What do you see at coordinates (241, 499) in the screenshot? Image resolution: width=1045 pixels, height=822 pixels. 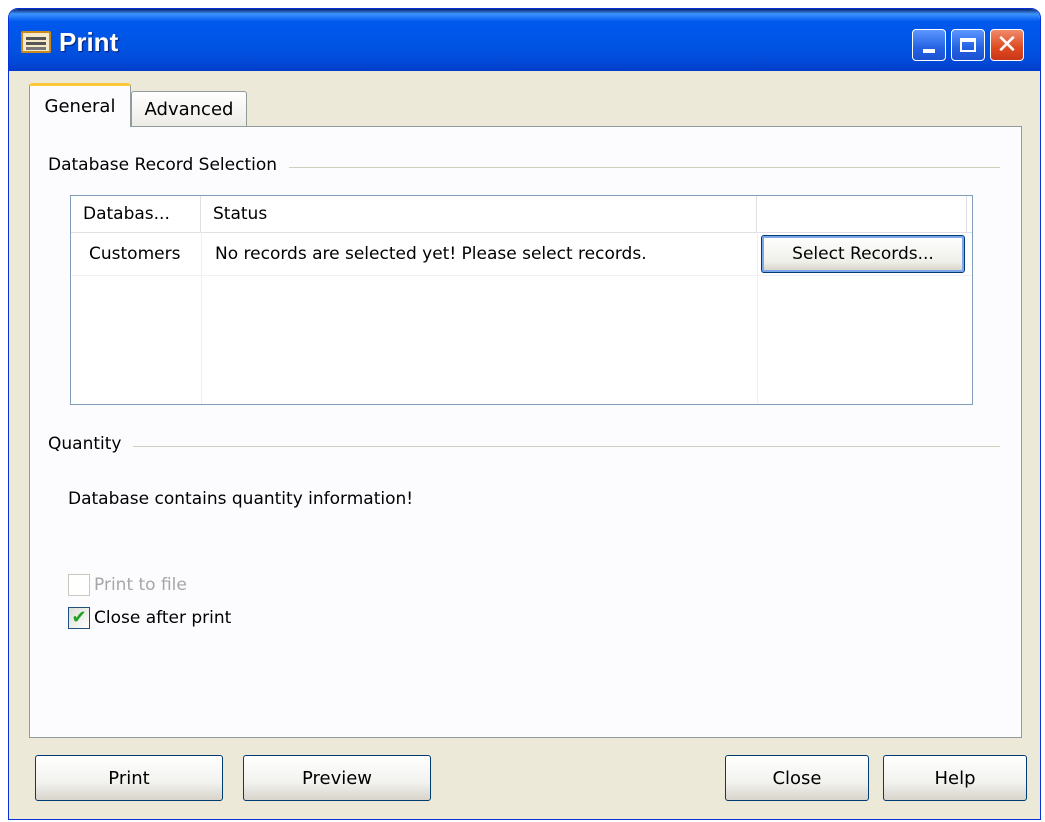 I see `quantity-info-text: Database contains quantity information!` at bounding box center [241, 499].